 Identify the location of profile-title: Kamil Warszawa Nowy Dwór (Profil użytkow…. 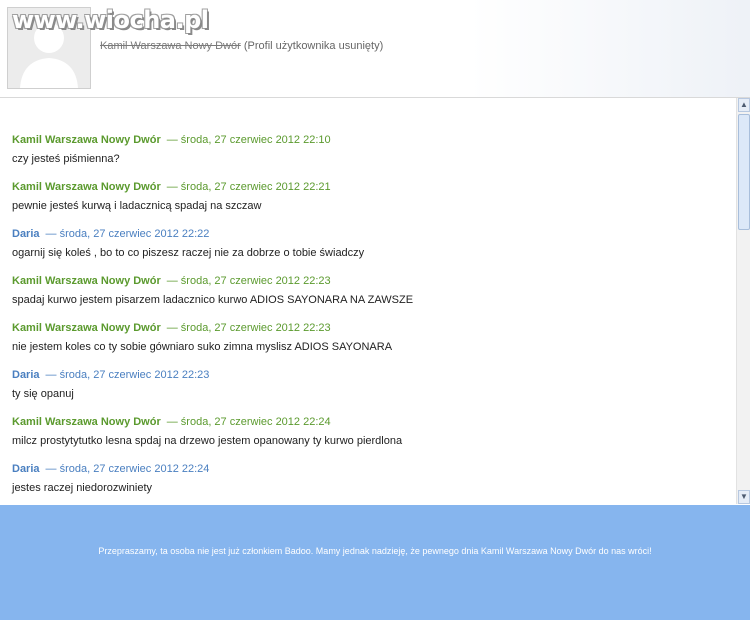
(241, 46).